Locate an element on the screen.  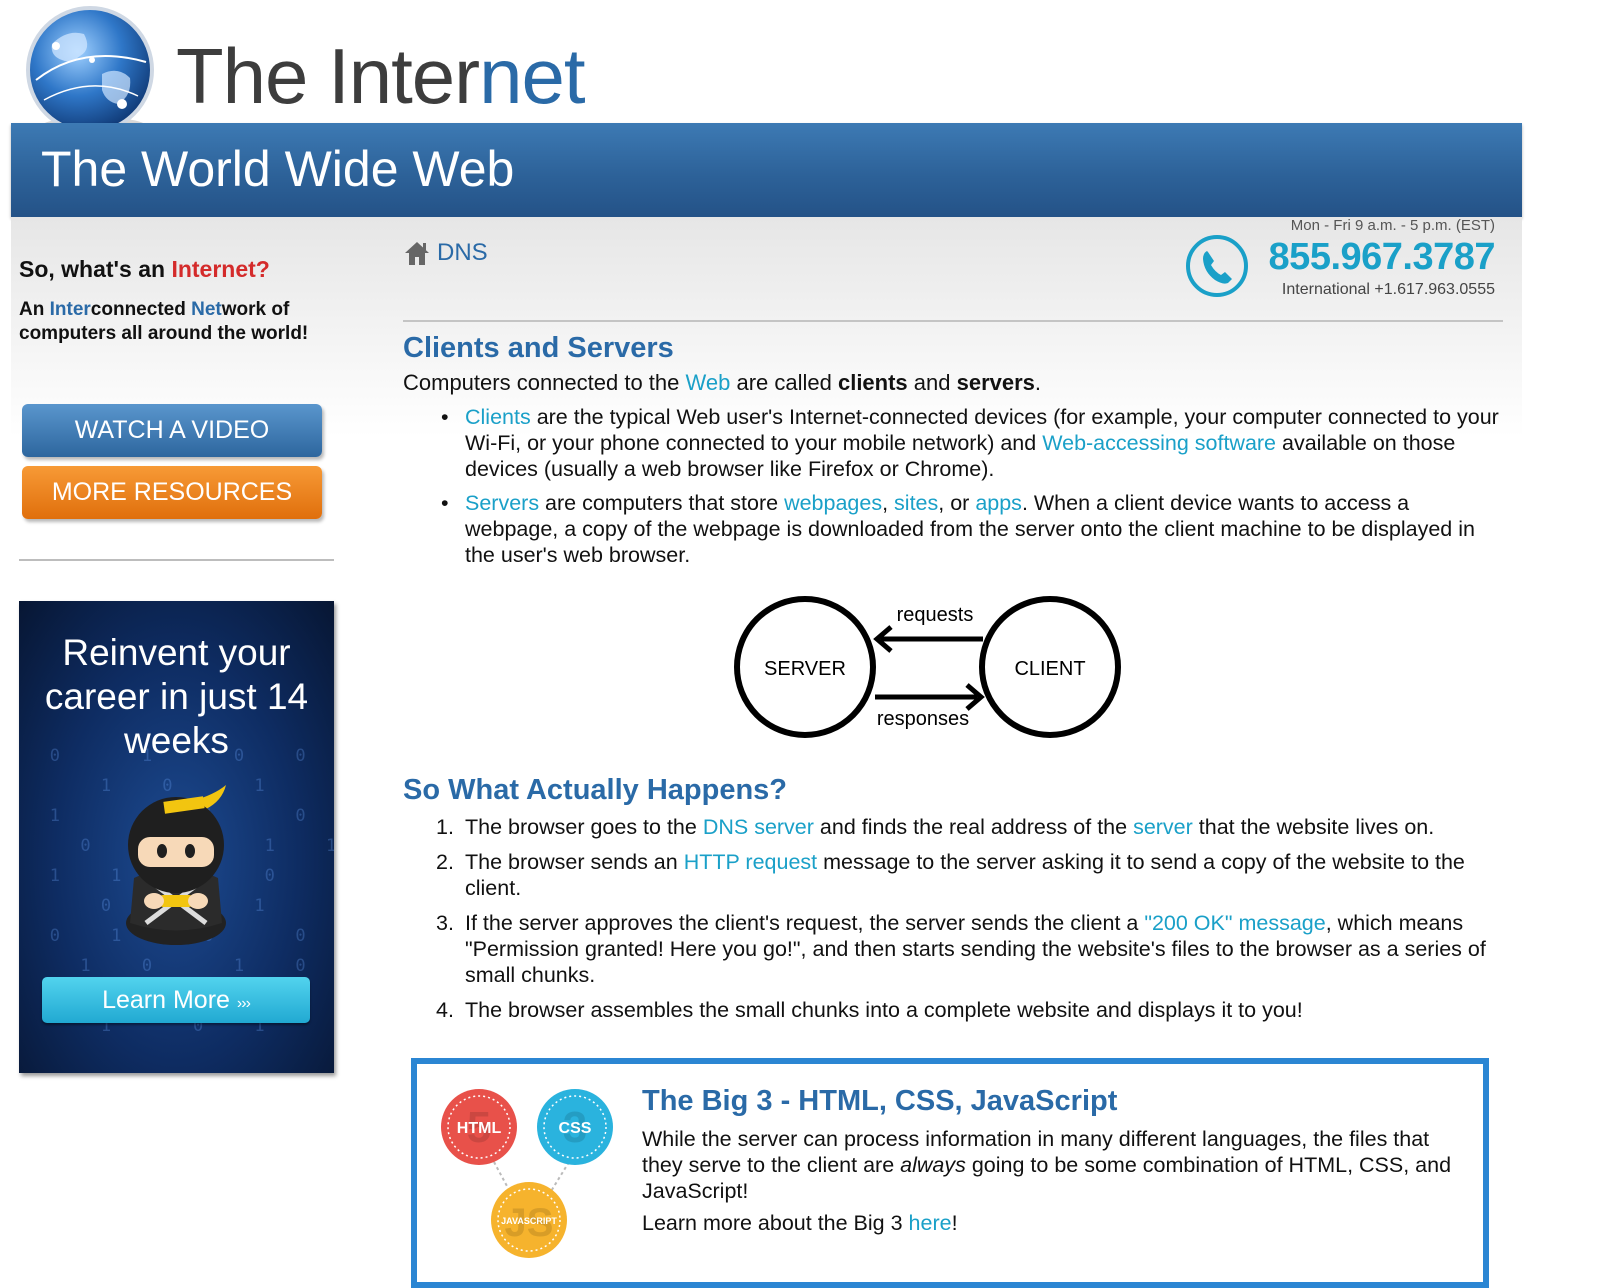
web-software-link: Web-accessing software is located at coordinates (1159, 443).